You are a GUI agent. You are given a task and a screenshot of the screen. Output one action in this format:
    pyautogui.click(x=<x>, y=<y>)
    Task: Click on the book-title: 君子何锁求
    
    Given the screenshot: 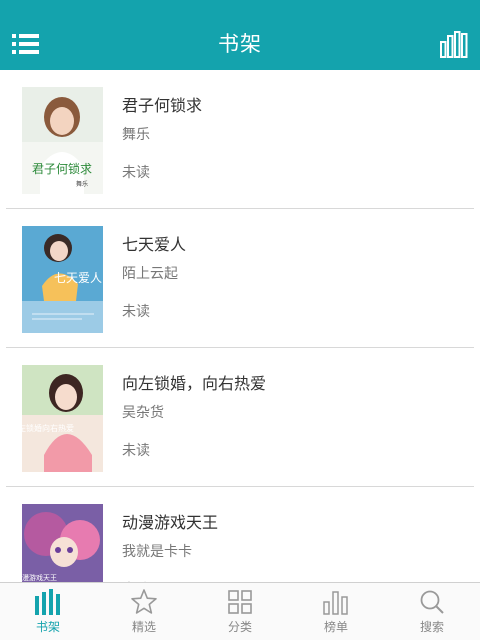 What is the action you would take?
    pyautogui.click(x=162, y=105)
    